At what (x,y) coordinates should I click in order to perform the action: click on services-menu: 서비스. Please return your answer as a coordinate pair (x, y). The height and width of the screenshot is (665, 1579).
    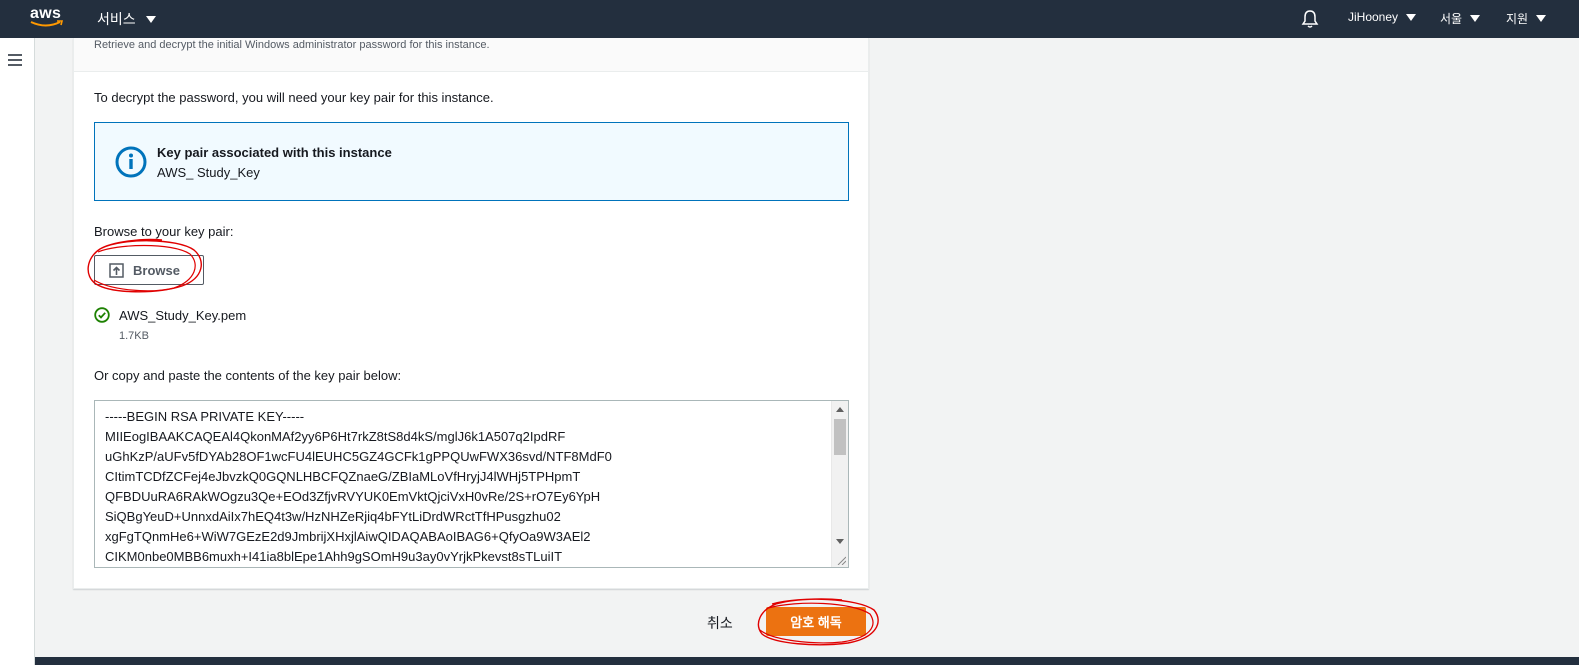
    Looking at the image, I should click on (126, 19).